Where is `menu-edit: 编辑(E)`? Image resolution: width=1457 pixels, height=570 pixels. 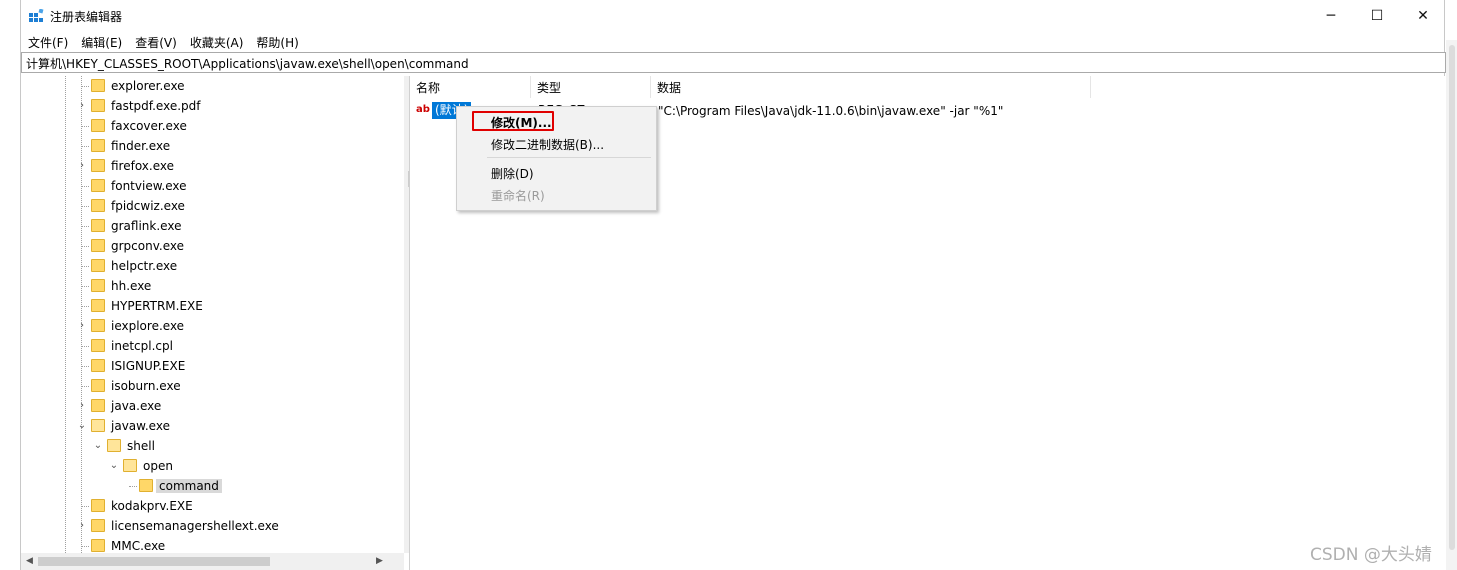
menu-edit: 编辑(E) is located at coordinates (101, 42).